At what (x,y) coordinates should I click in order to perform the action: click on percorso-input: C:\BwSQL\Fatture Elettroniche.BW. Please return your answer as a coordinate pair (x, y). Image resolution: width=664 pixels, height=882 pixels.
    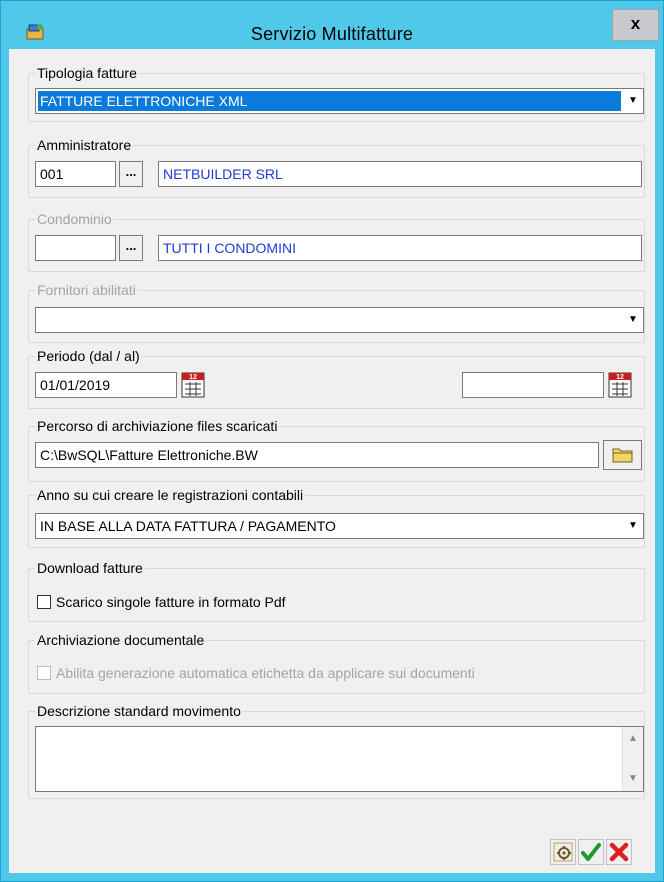
    Looking at the image, I should click on (317, 455).